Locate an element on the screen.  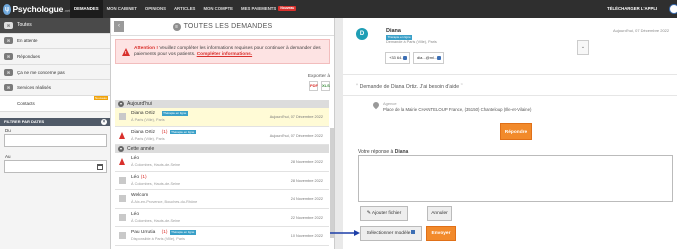
warning-icon: ! is located at coordinates (126, 51).